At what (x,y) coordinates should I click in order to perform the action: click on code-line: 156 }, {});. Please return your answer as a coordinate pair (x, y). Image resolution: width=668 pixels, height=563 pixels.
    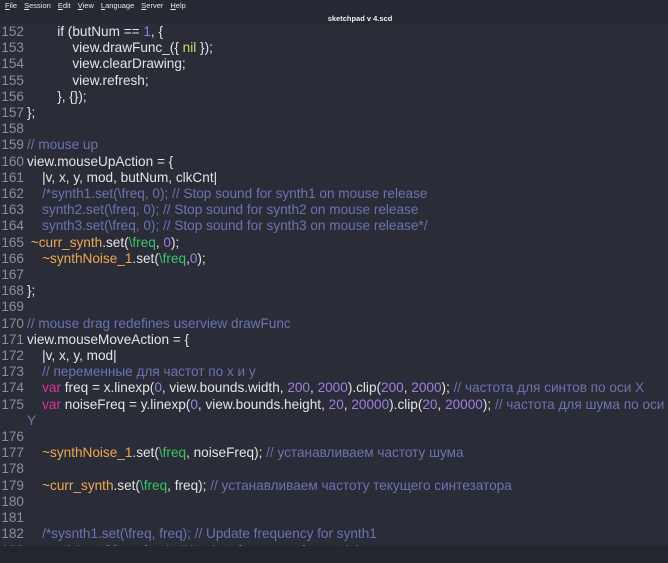
    Looking at the image, I should click on (334, 97).